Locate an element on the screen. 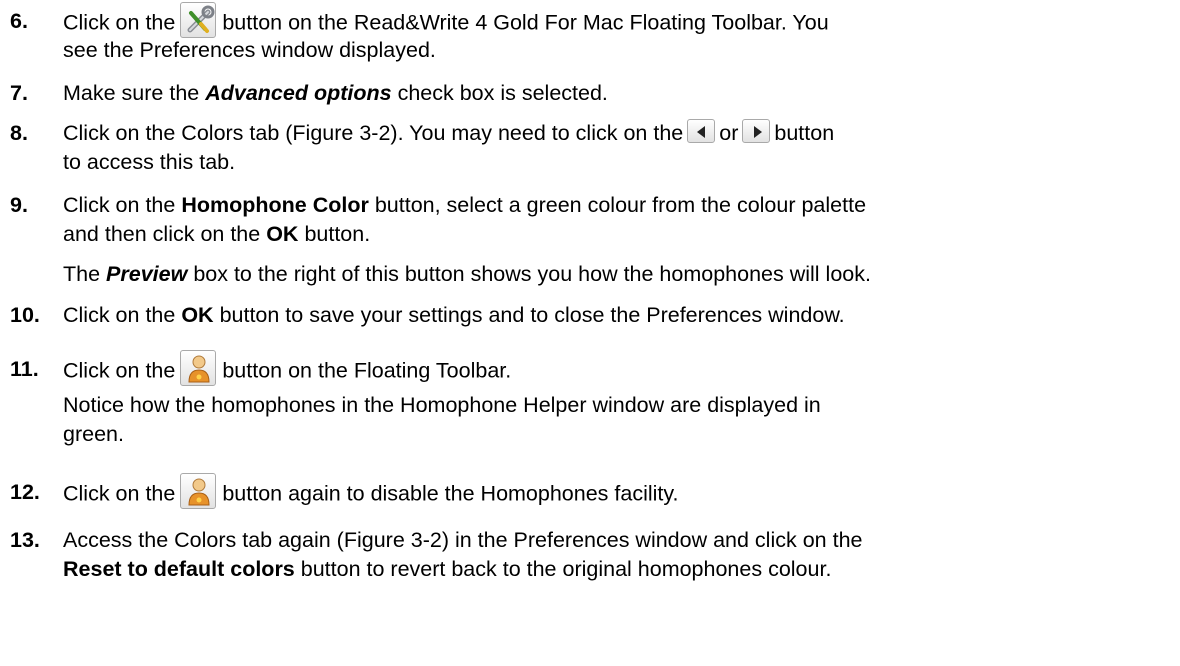  step-number: 11. is located at coordinates (24, 369).